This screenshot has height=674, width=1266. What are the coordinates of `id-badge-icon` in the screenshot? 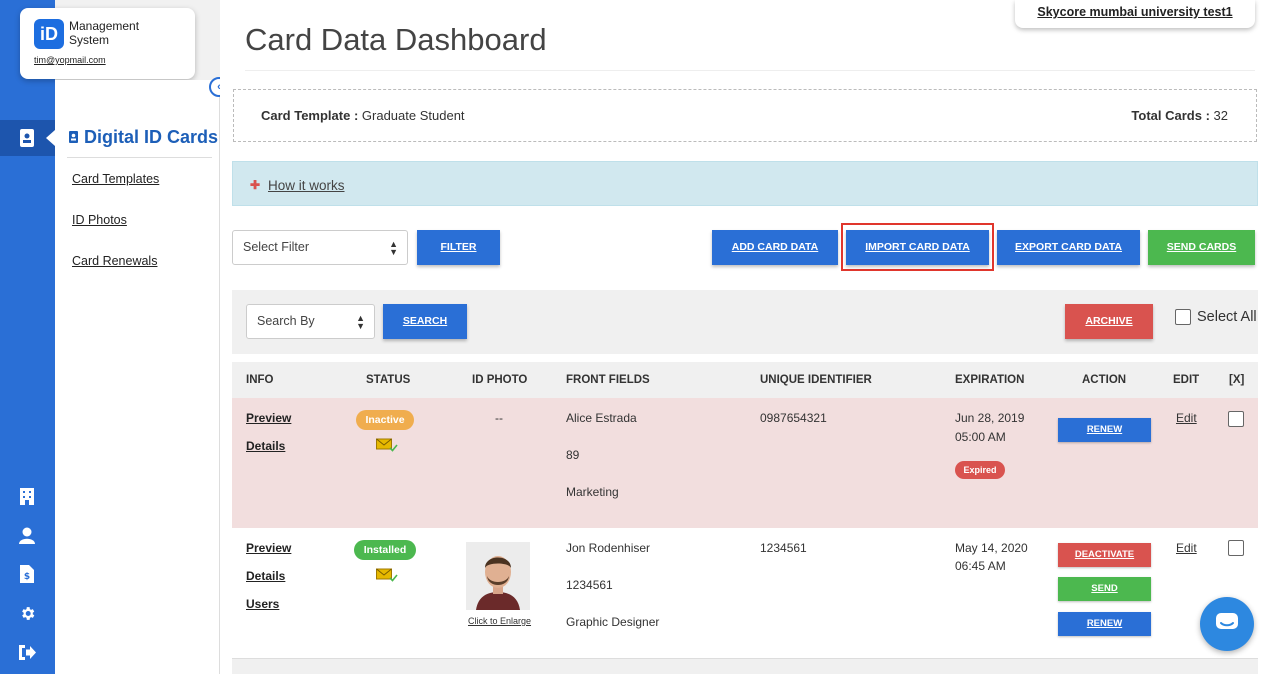 It's located at (73, 137).